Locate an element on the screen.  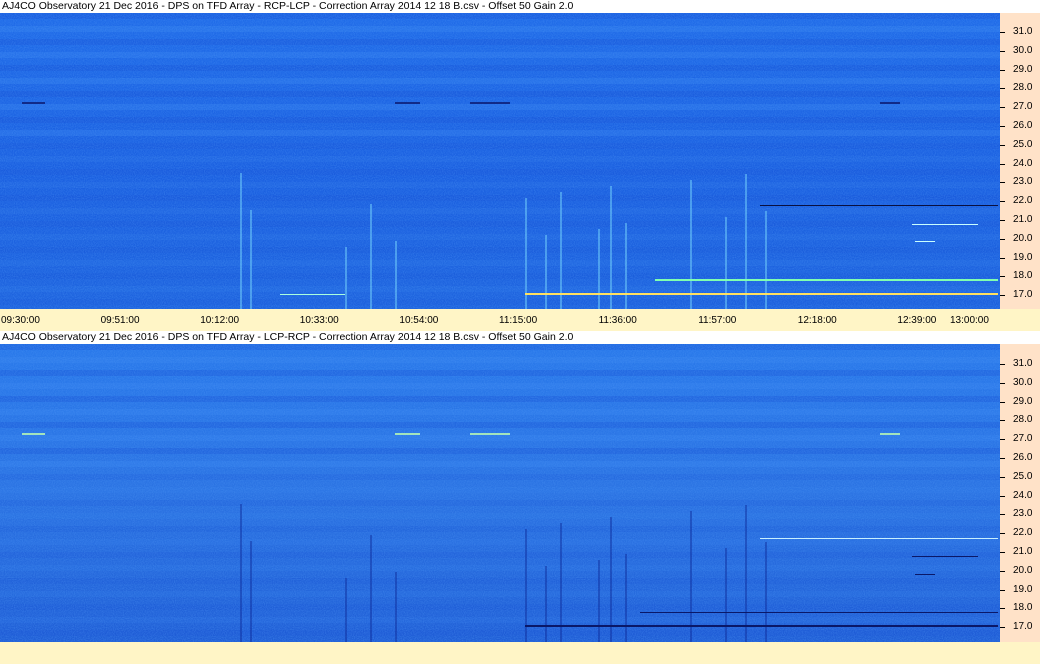
panel-2-frequency-label: 30.0 is located at coordinates (1023, 382).